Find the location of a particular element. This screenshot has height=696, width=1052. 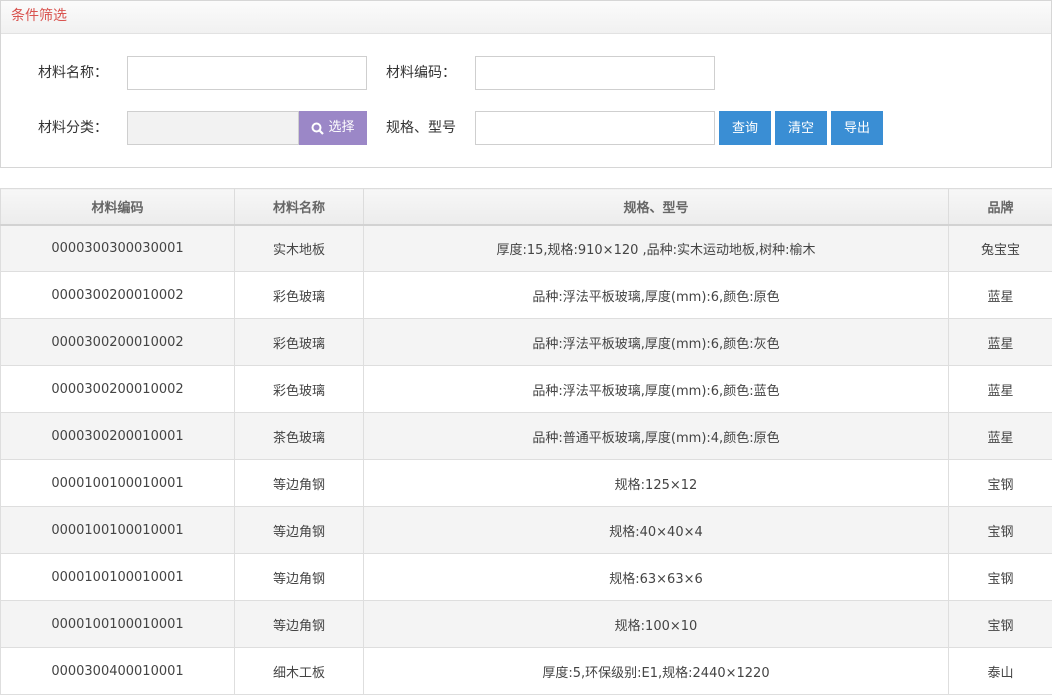

column-header-name: 材料名称 is located at coordinates (299, 207).